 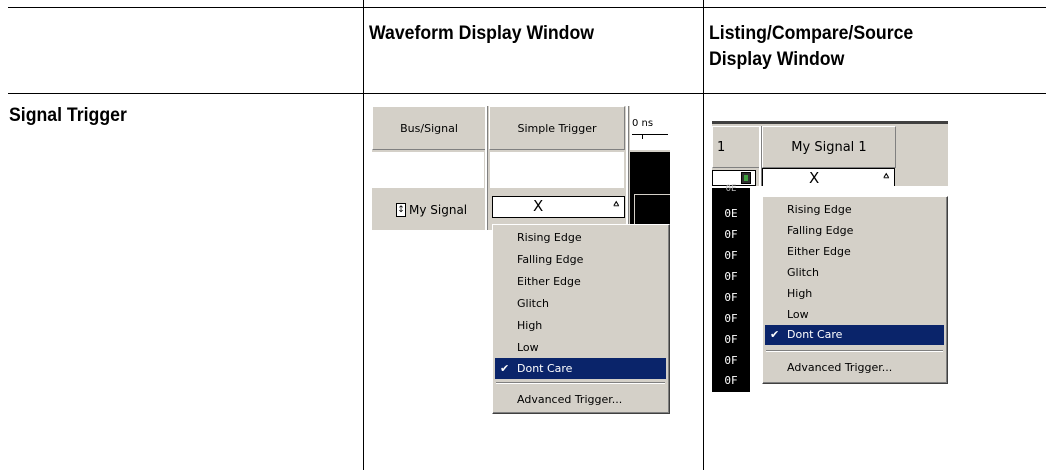 I want to click on header-listing-window-line1: Listing/Compare/Source, so click(x=811, y=33).